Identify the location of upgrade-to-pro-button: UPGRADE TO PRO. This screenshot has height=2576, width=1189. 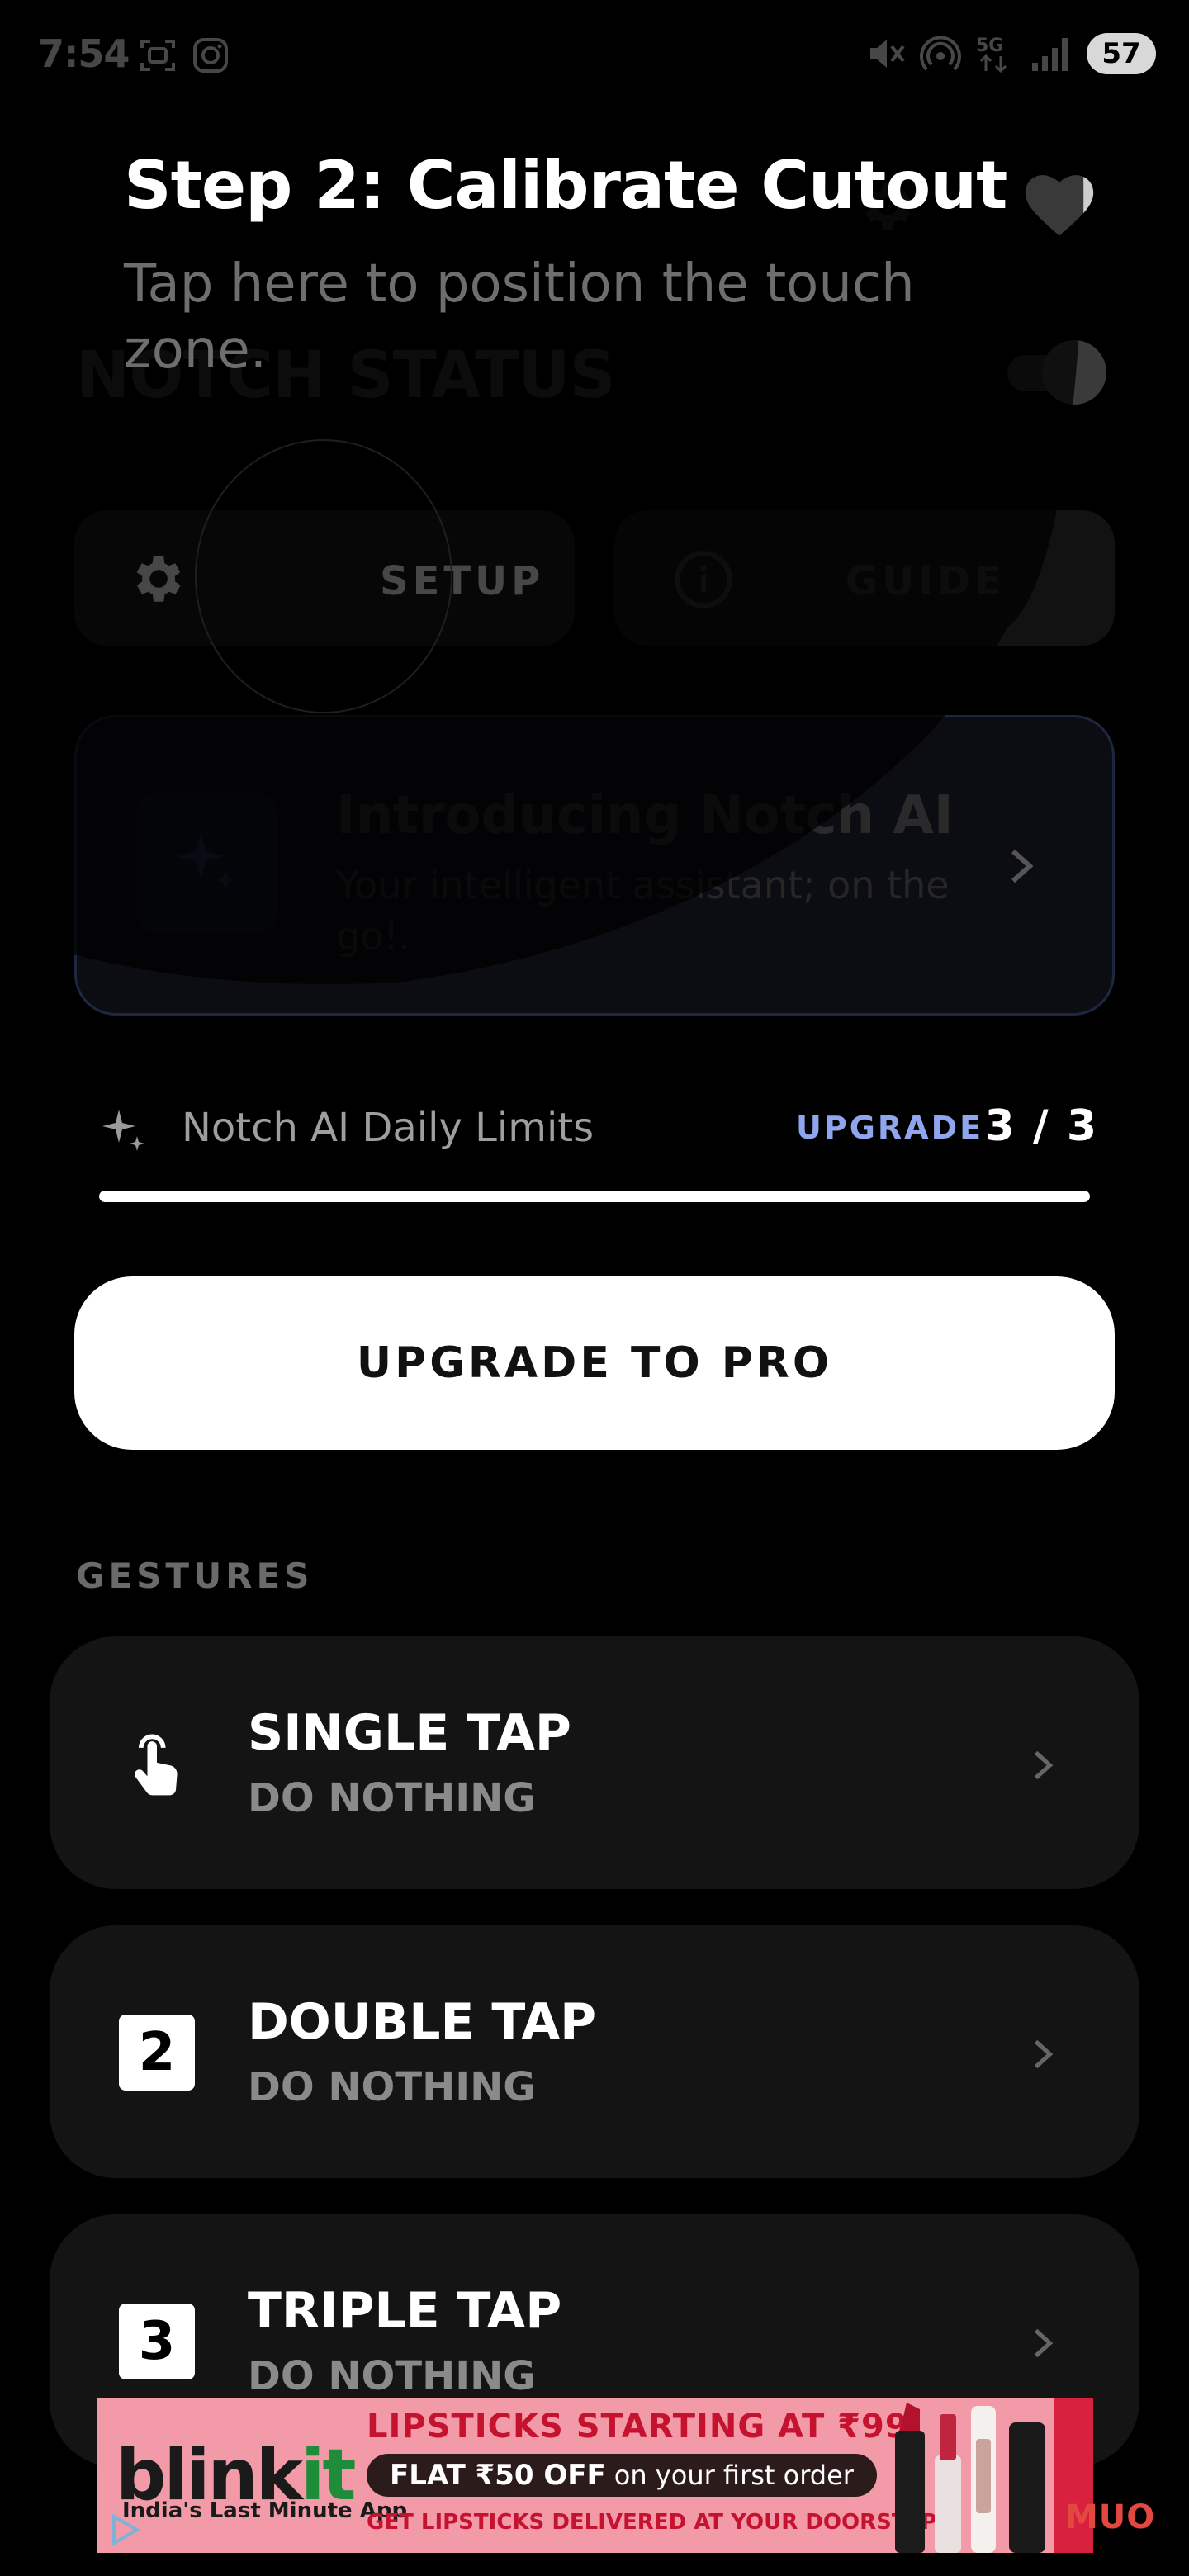
(594, 1363).